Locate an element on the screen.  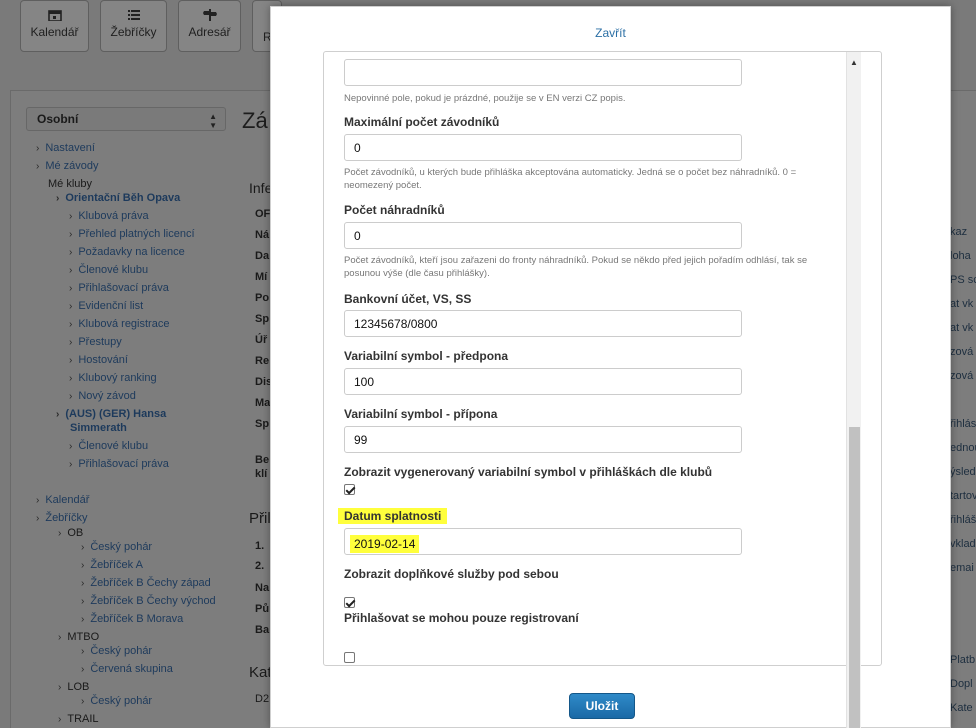
registered-only-checkbox is located at coordinates (349, 657).